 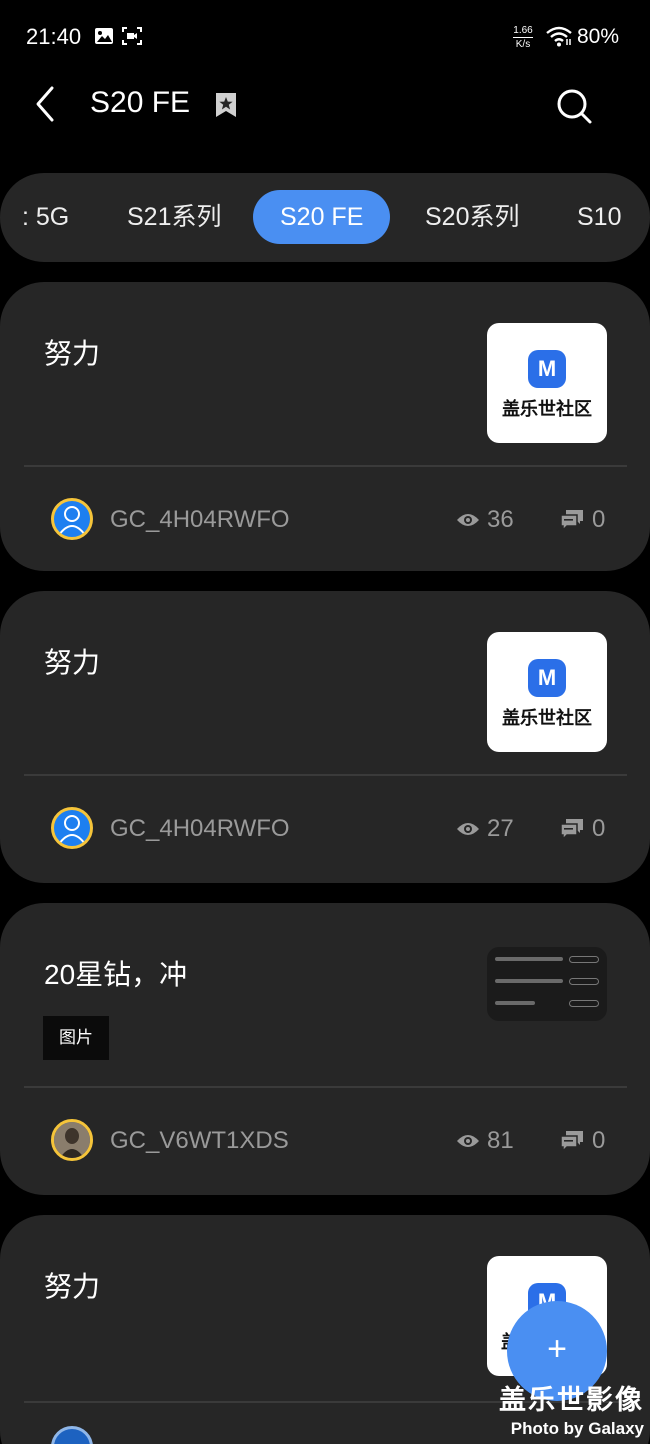 I want to click on status-time: 21:40, so click(x=54, y=36).